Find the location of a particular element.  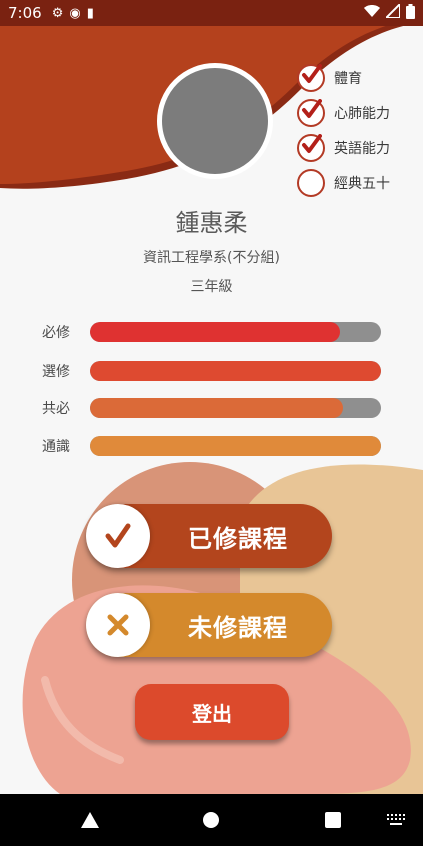

home-button is located at coordinates (211, 820).